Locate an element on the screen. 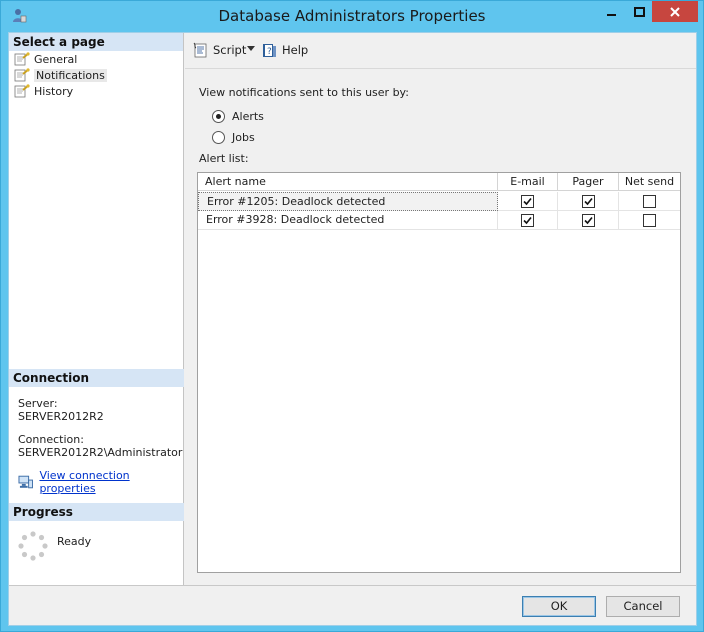  table-row: Error #1205: Deadlock detected is located at coordinates (439, 201).